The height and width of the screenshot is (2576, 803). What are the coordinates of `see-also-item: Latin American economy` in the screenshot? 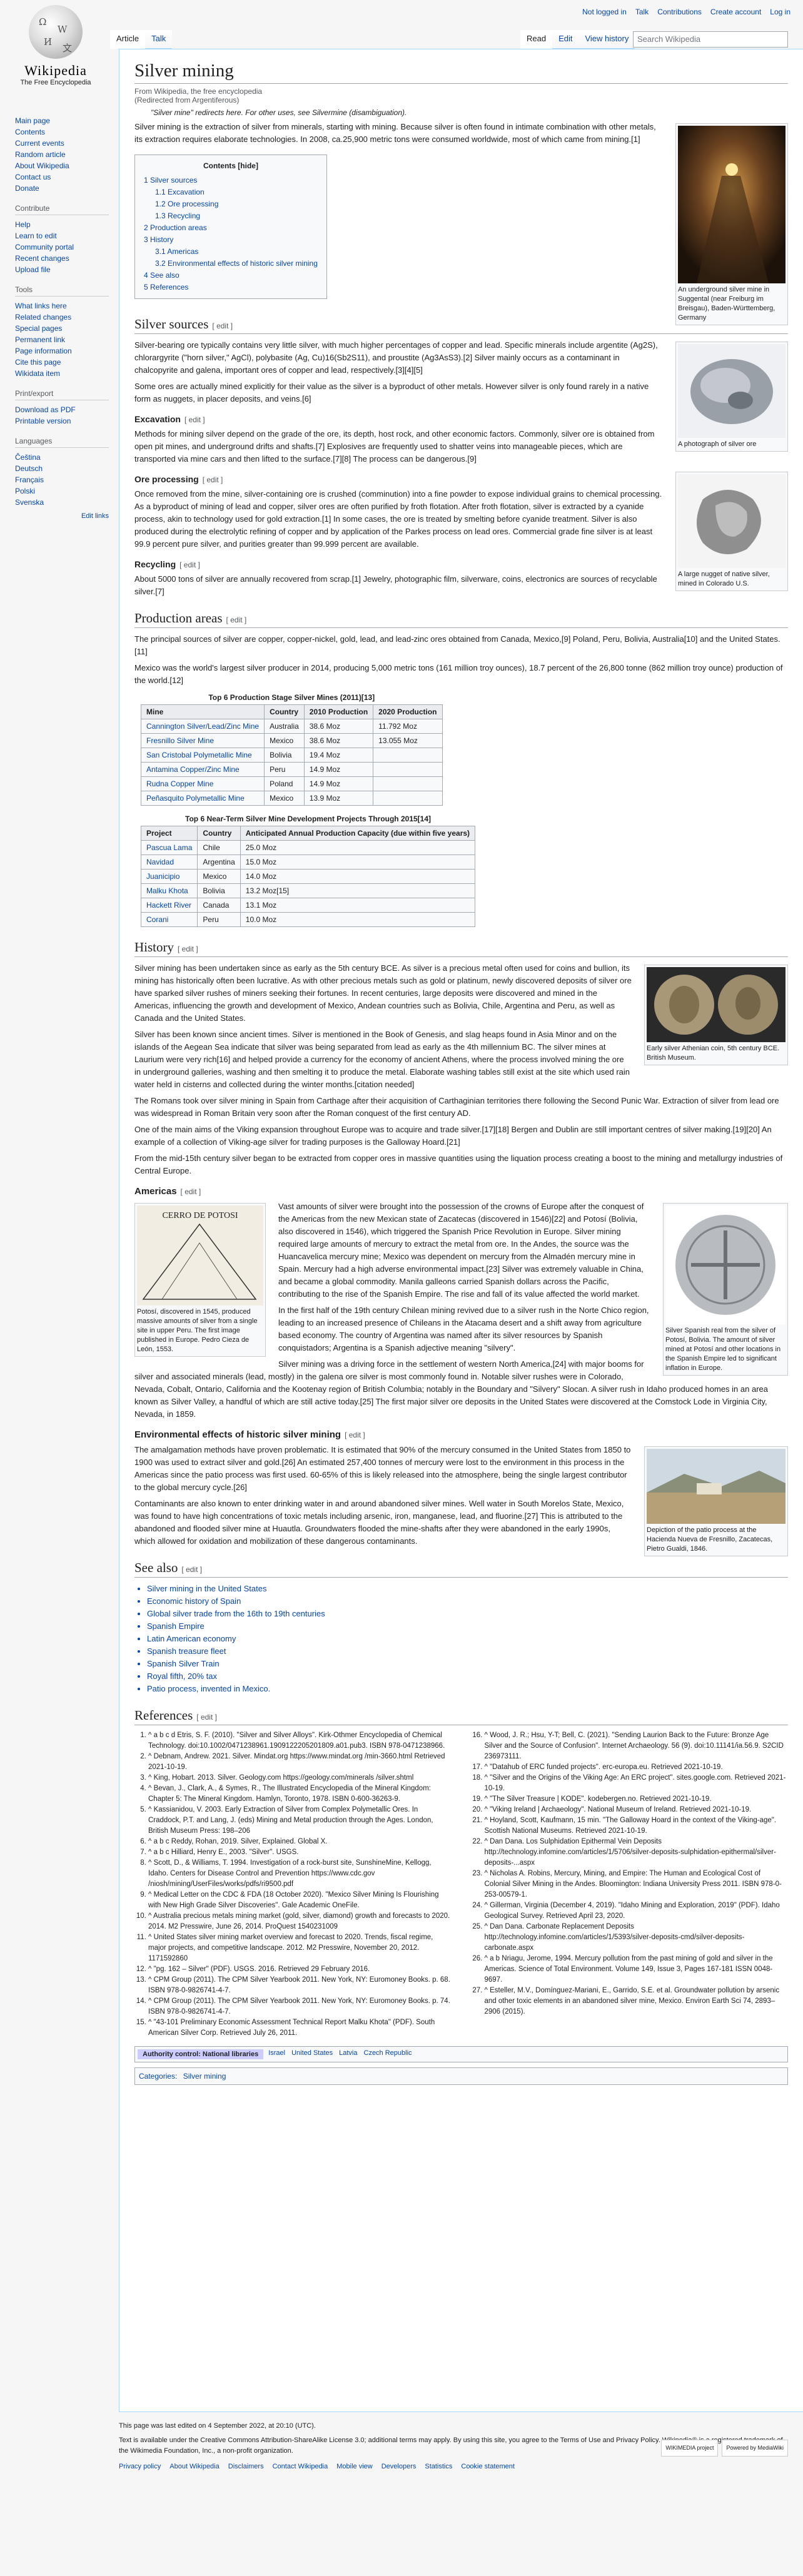 It's located at (467, 1639).